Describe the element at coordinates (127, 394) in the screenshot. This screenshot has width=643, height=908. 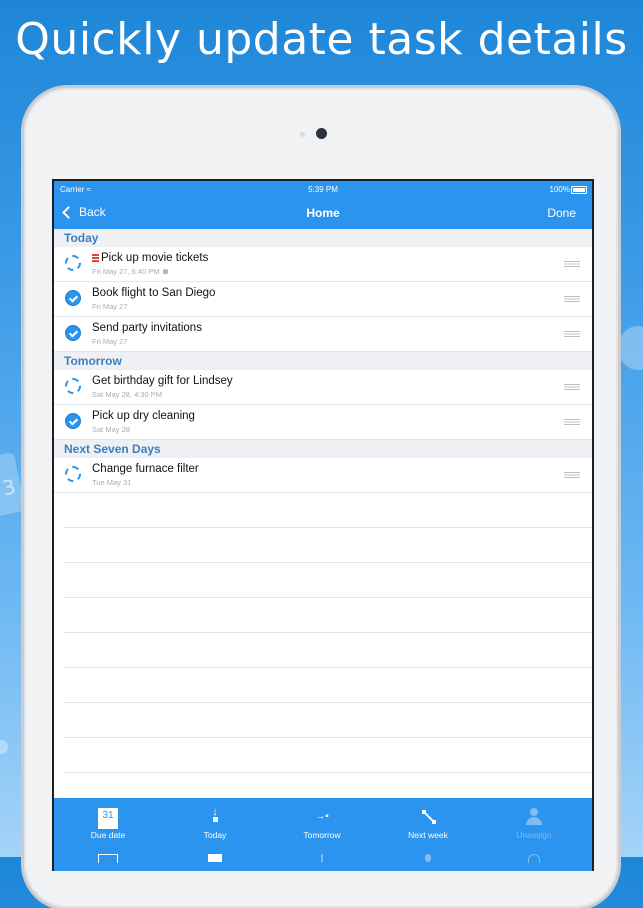
I see `task-date: Sat May 28, 4:30 PM` at that location.